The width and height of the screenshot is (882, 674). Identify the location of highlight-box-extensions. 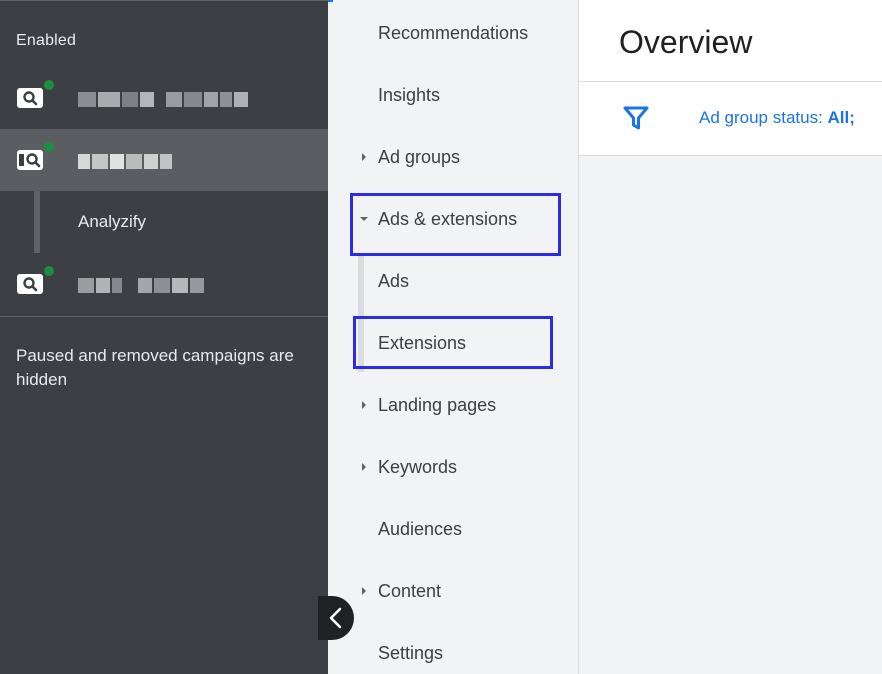
(453, 342).